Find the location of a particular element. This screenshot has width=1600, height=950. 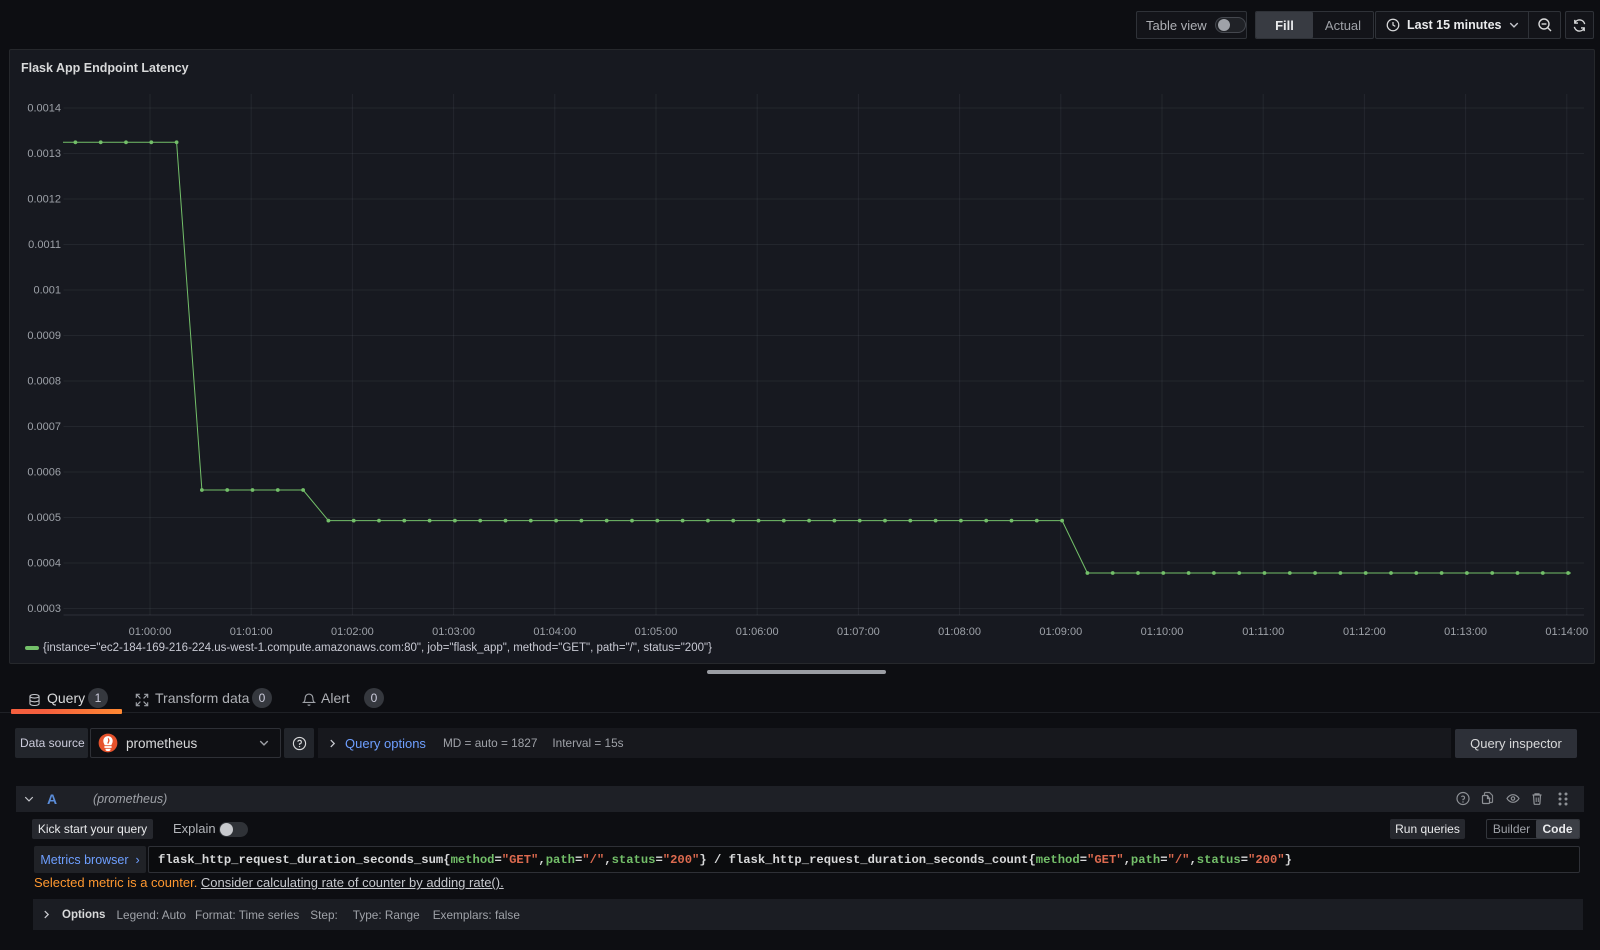

svg-text: 01:09:00 is located at coordinates (1060, 632).